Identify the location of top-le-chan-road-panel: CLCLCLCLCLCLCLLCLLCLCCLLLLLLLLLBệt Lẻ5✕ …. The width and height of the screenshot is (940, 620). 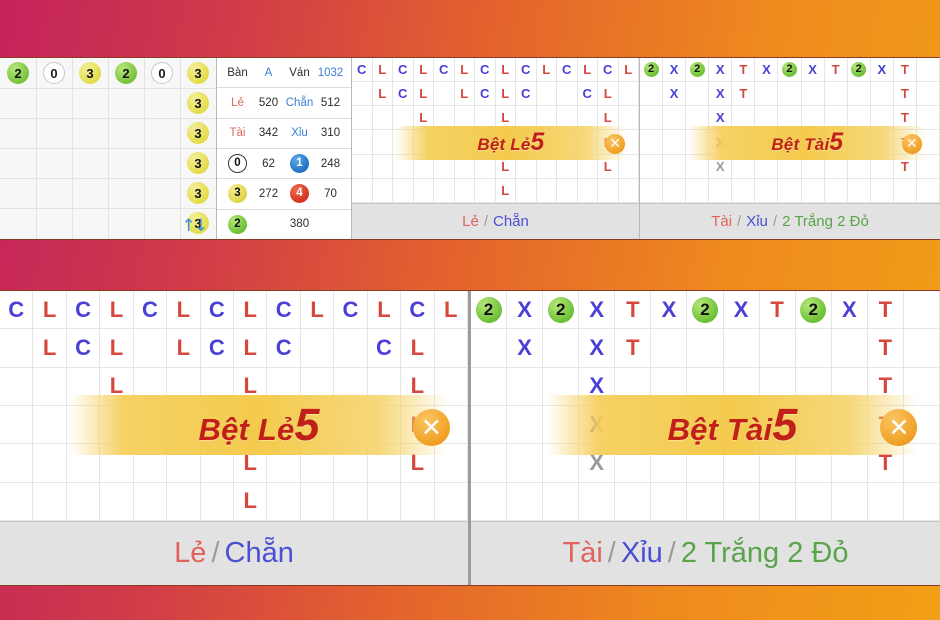
(496, 148).